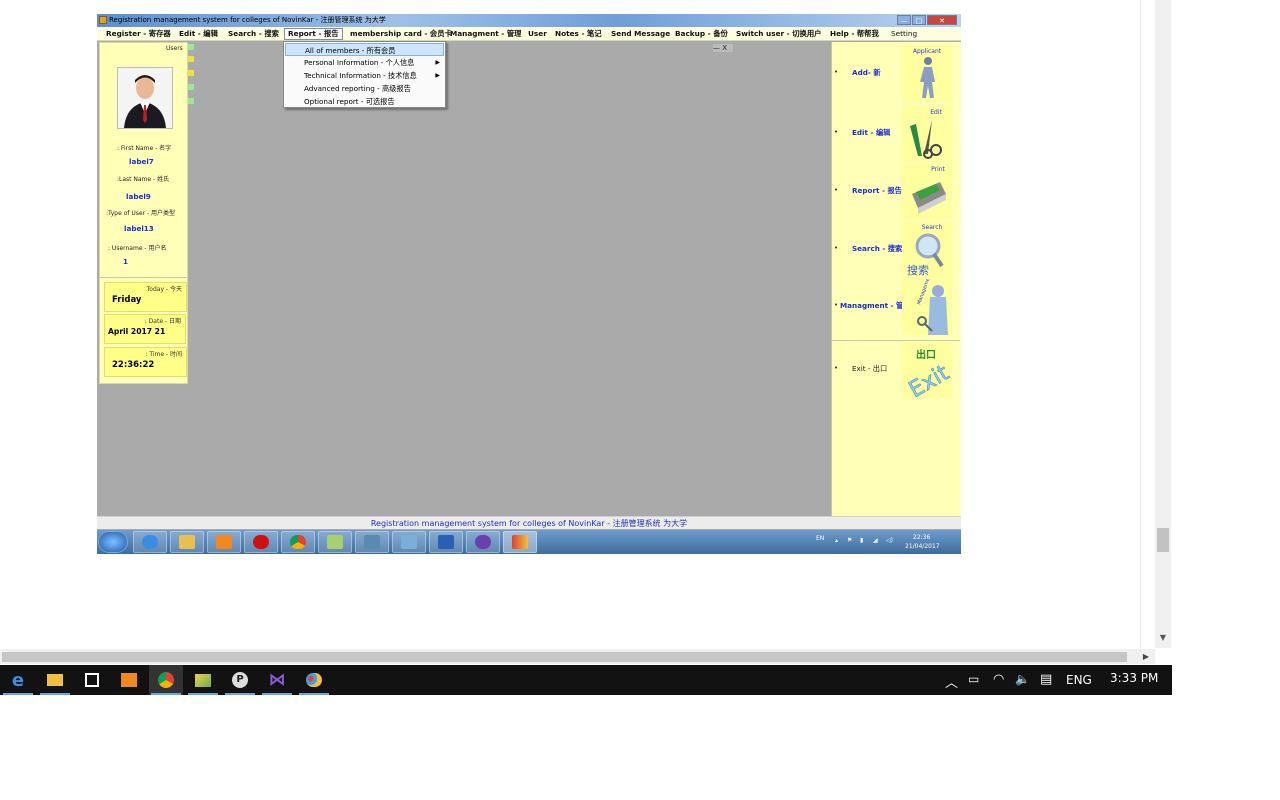 This screenshot has width=1280, height=800. I want to click on report-menu-item: All of members - 所有会员, so click(364, 49).